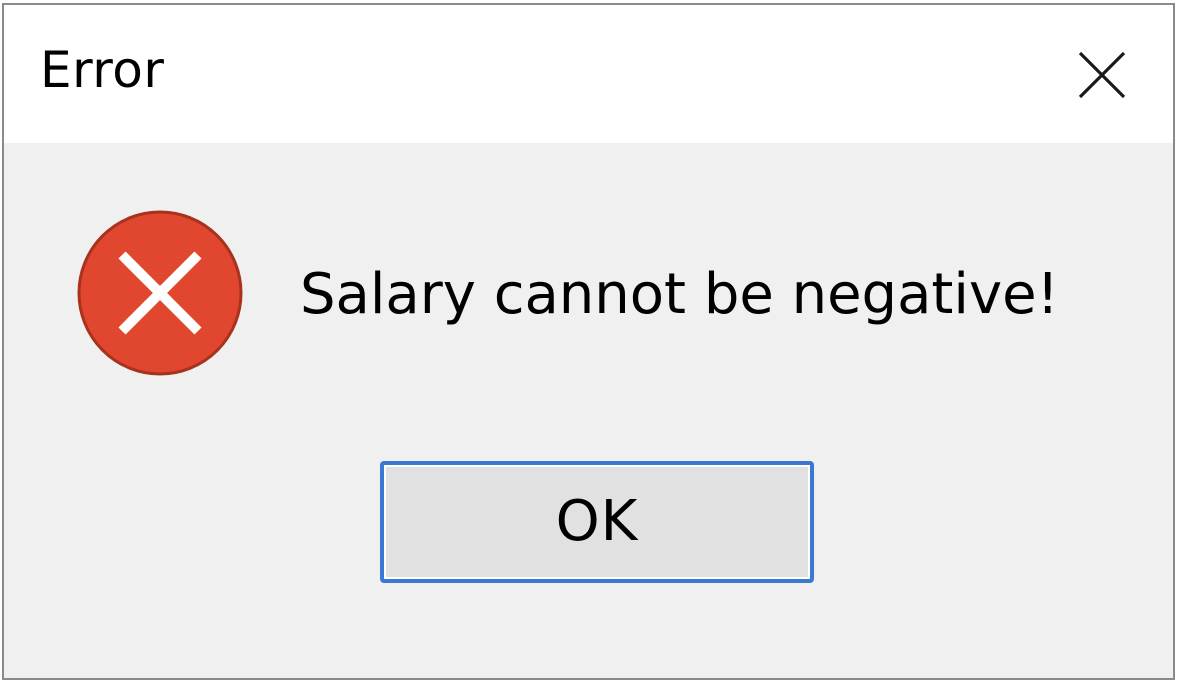 Image resolution: width=1177 pixels, height=682 pixels. I want to click on error-message: Salary cannot be negative!, so click(679, 294).